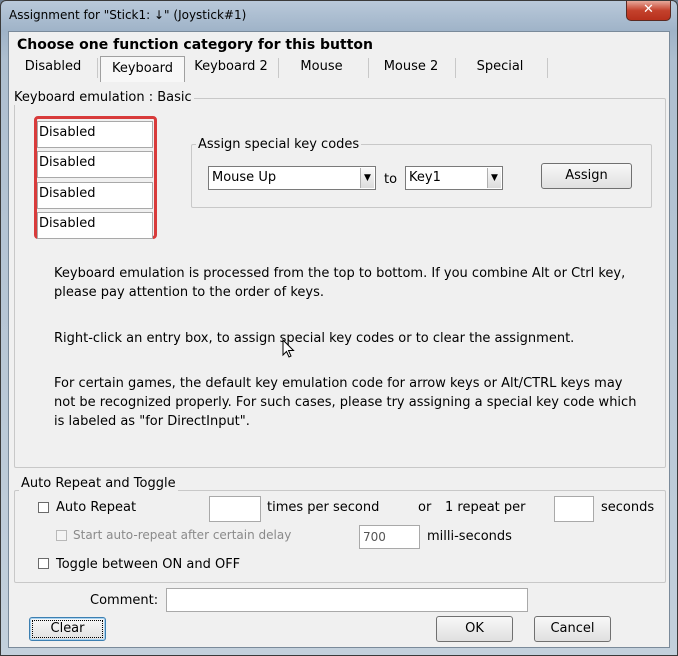  What do you see at coordinates (323, 507) in the screenshot?
I see `times-per-second-label: times per second` at bounding box center [323, 507].